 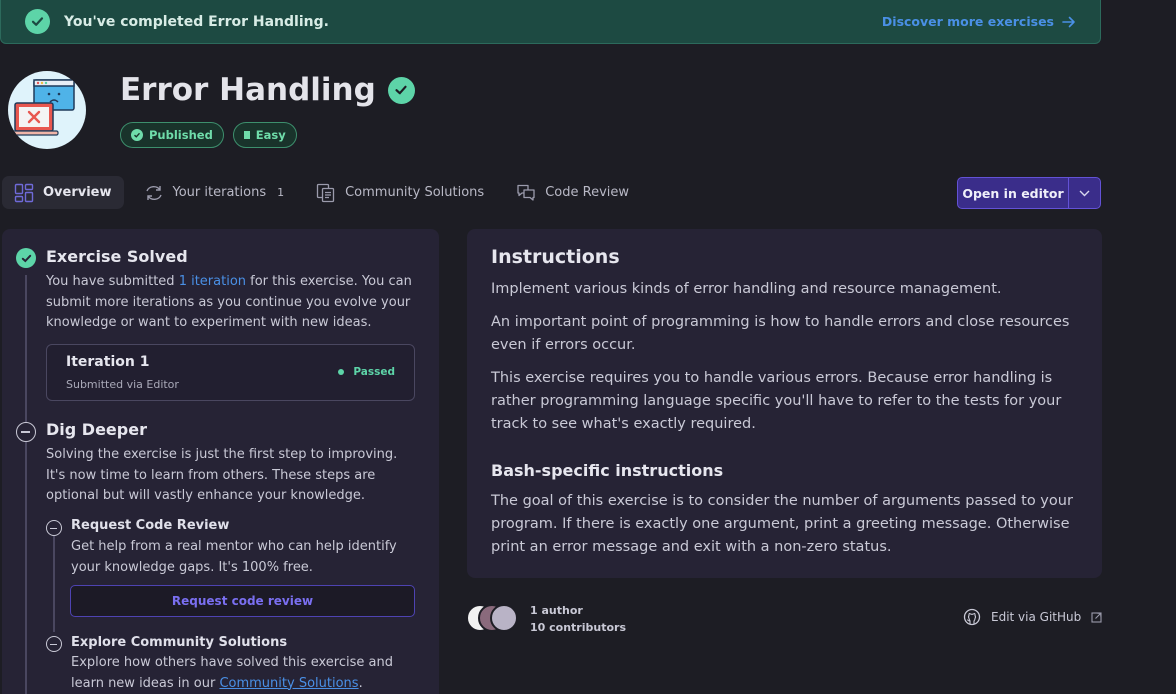 What do you see at coordinates (24, 192) in the screenshot?
I see `overview-icon` at bounding box center [24, 192].